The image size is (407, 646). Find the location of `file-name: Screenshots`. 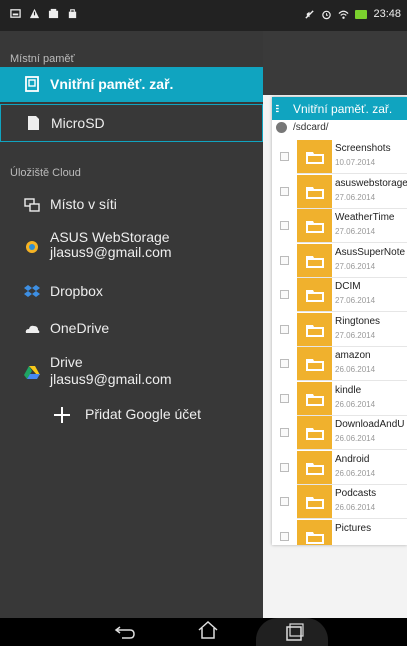

file-name: Screenshots is located at coordinates (363, 148).